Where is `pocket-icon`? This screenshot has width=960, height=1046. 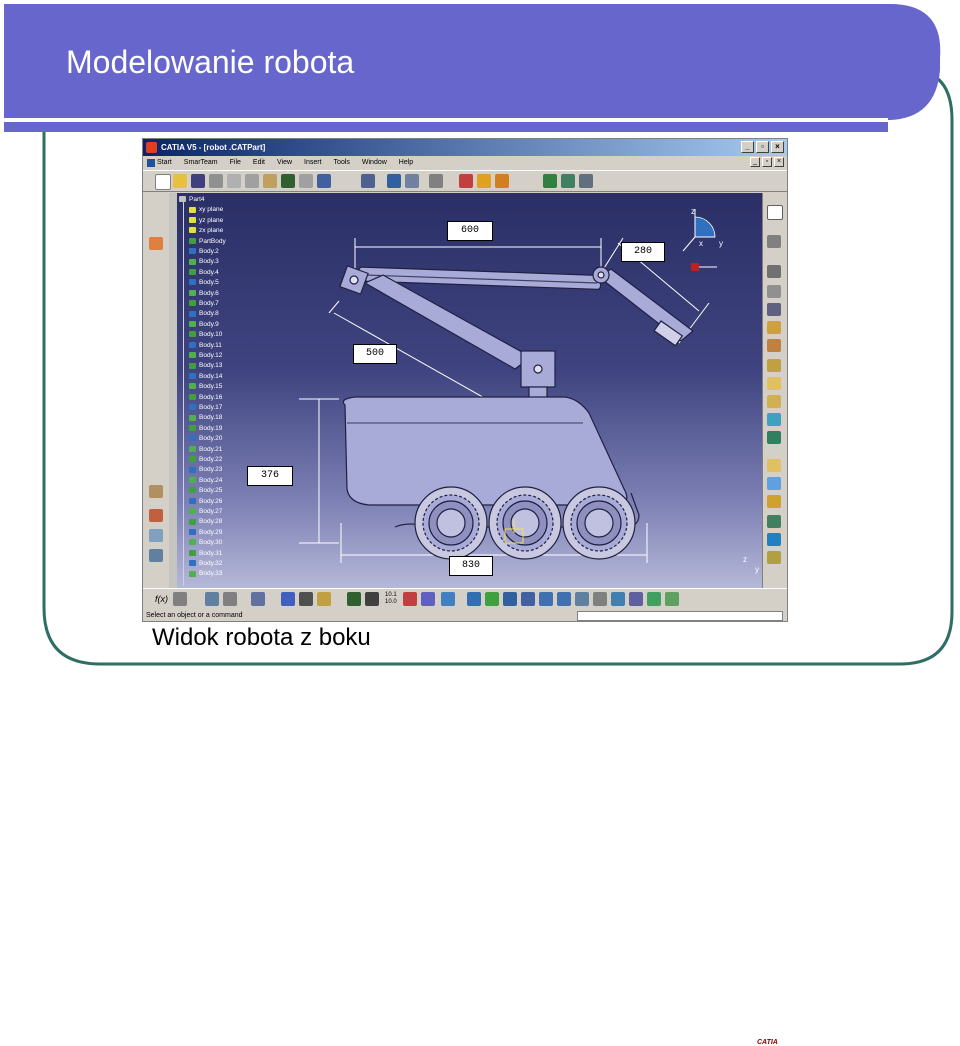
pocket-icon is located at coordinates (774, 291).